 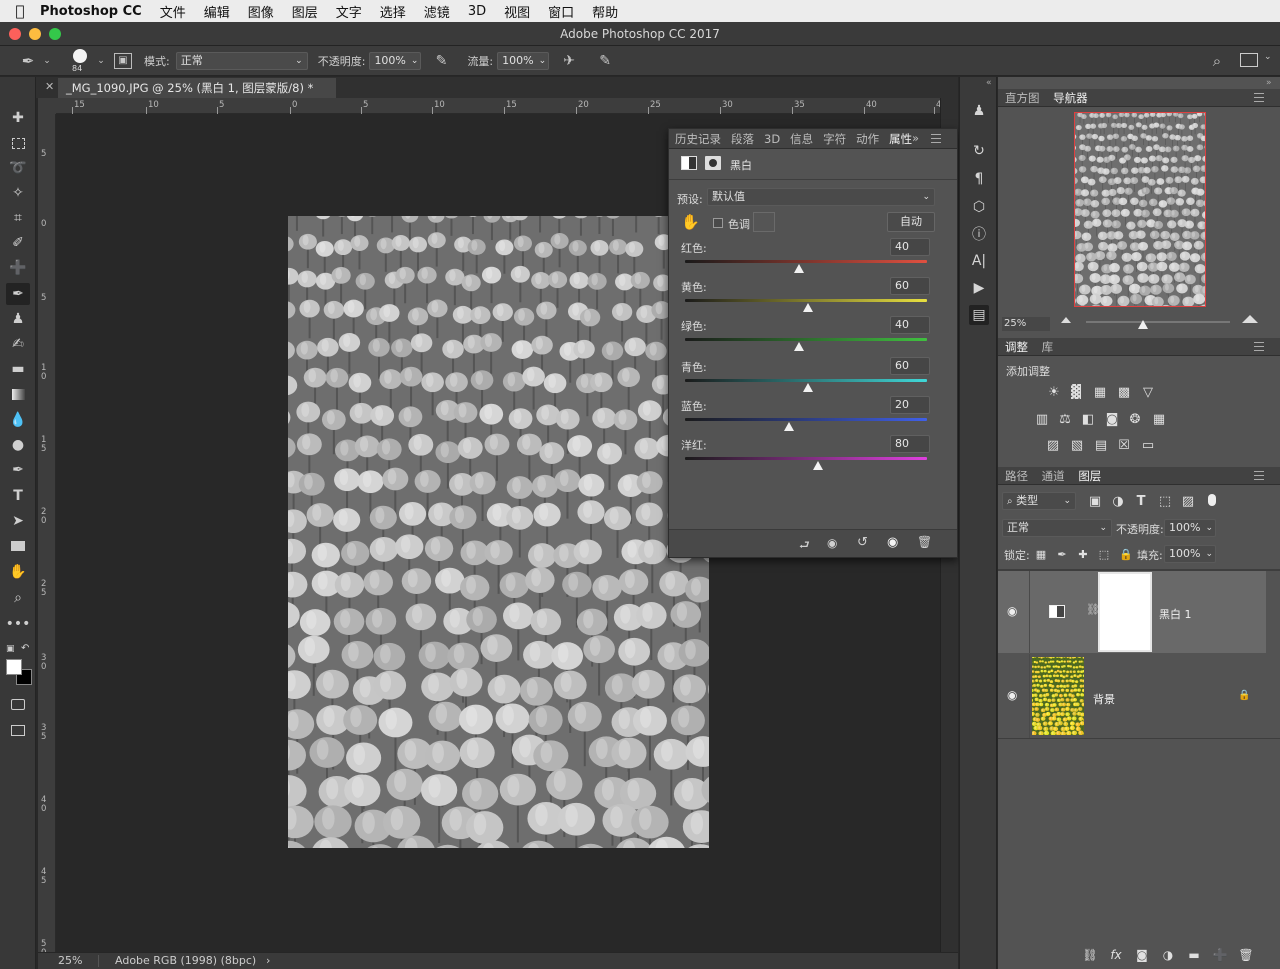 What do you see at coordinates (900, 139) in the screenshot?
I see `tab-properties: 属性` at bounding box center [900, 139].